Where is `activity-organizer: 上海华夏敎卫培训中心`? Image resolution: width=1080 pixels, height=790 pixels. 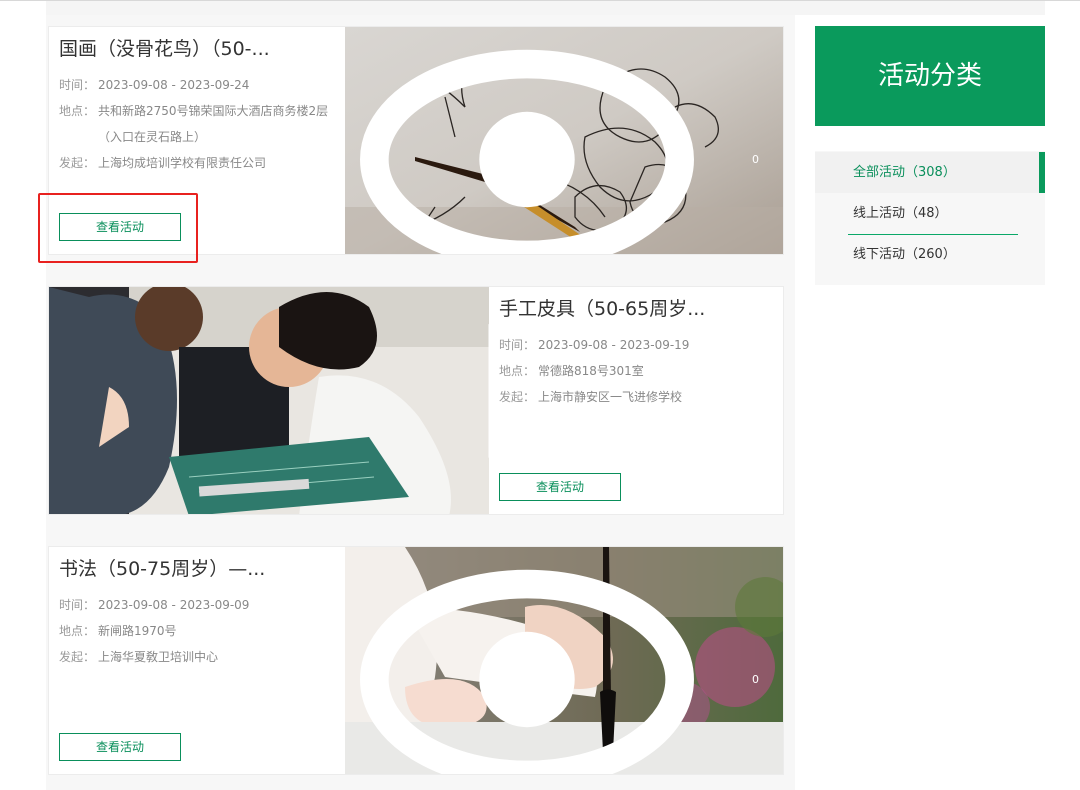 activity-organizer: 上海华夏敎卫培训中心 is located at coordinates (158, 657).